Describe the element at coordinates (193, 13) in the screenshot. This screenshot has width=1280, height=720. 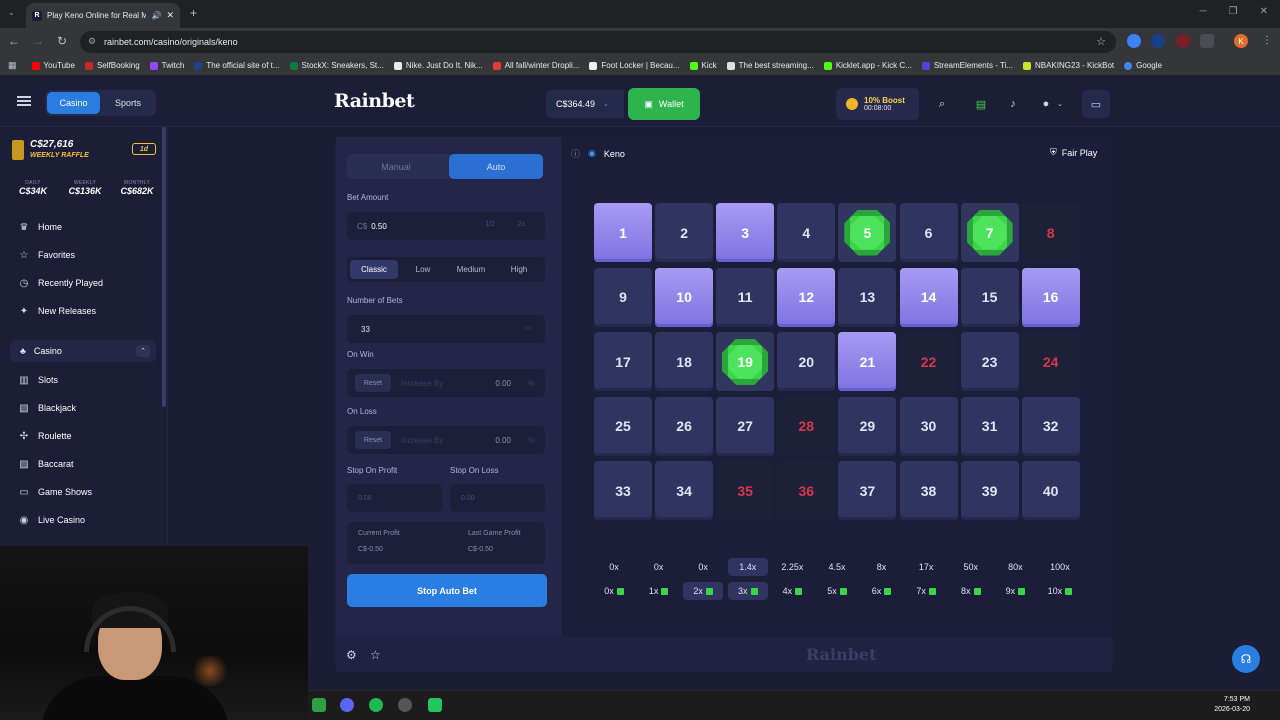
I see `new-tab-icon: +` at that location.